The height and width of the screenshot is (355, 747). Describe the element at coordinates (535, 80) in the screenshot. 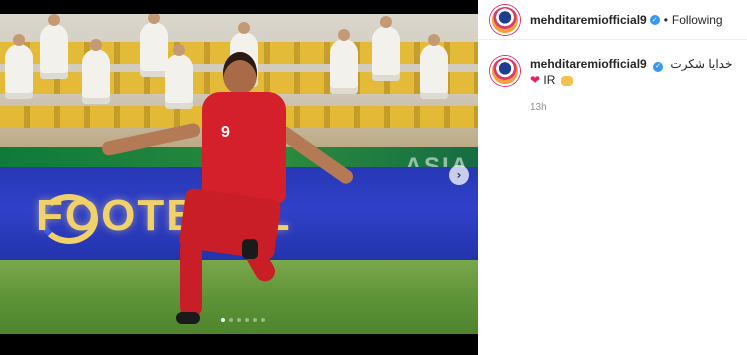

I see `red-heart-icon: ❤` at that location.